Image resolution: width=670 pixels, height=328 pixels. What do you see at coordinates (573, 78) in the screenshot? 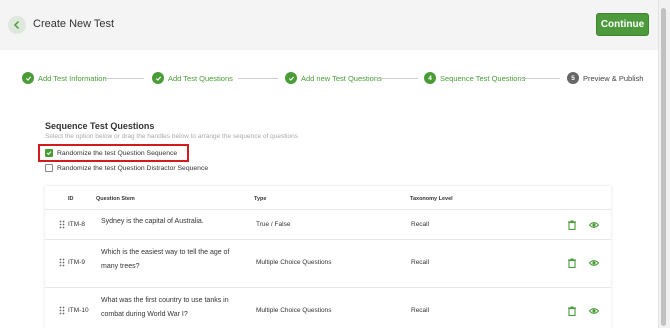
I see `step-number: 5` at bounding box center [573, 78].